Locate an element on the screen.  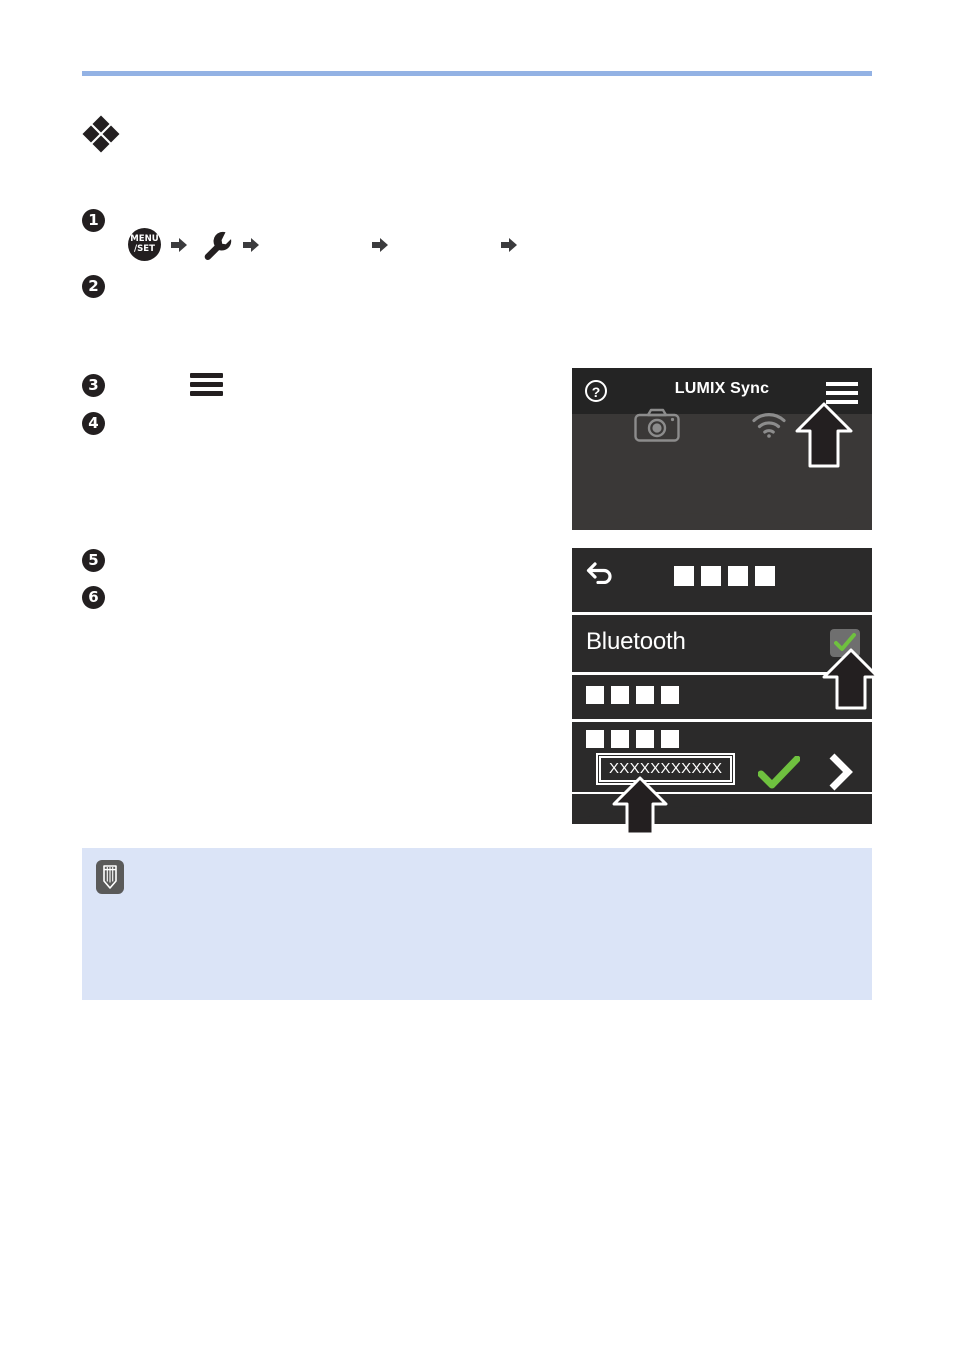
step-number-2: 2 is located at coordinates (93, 286).